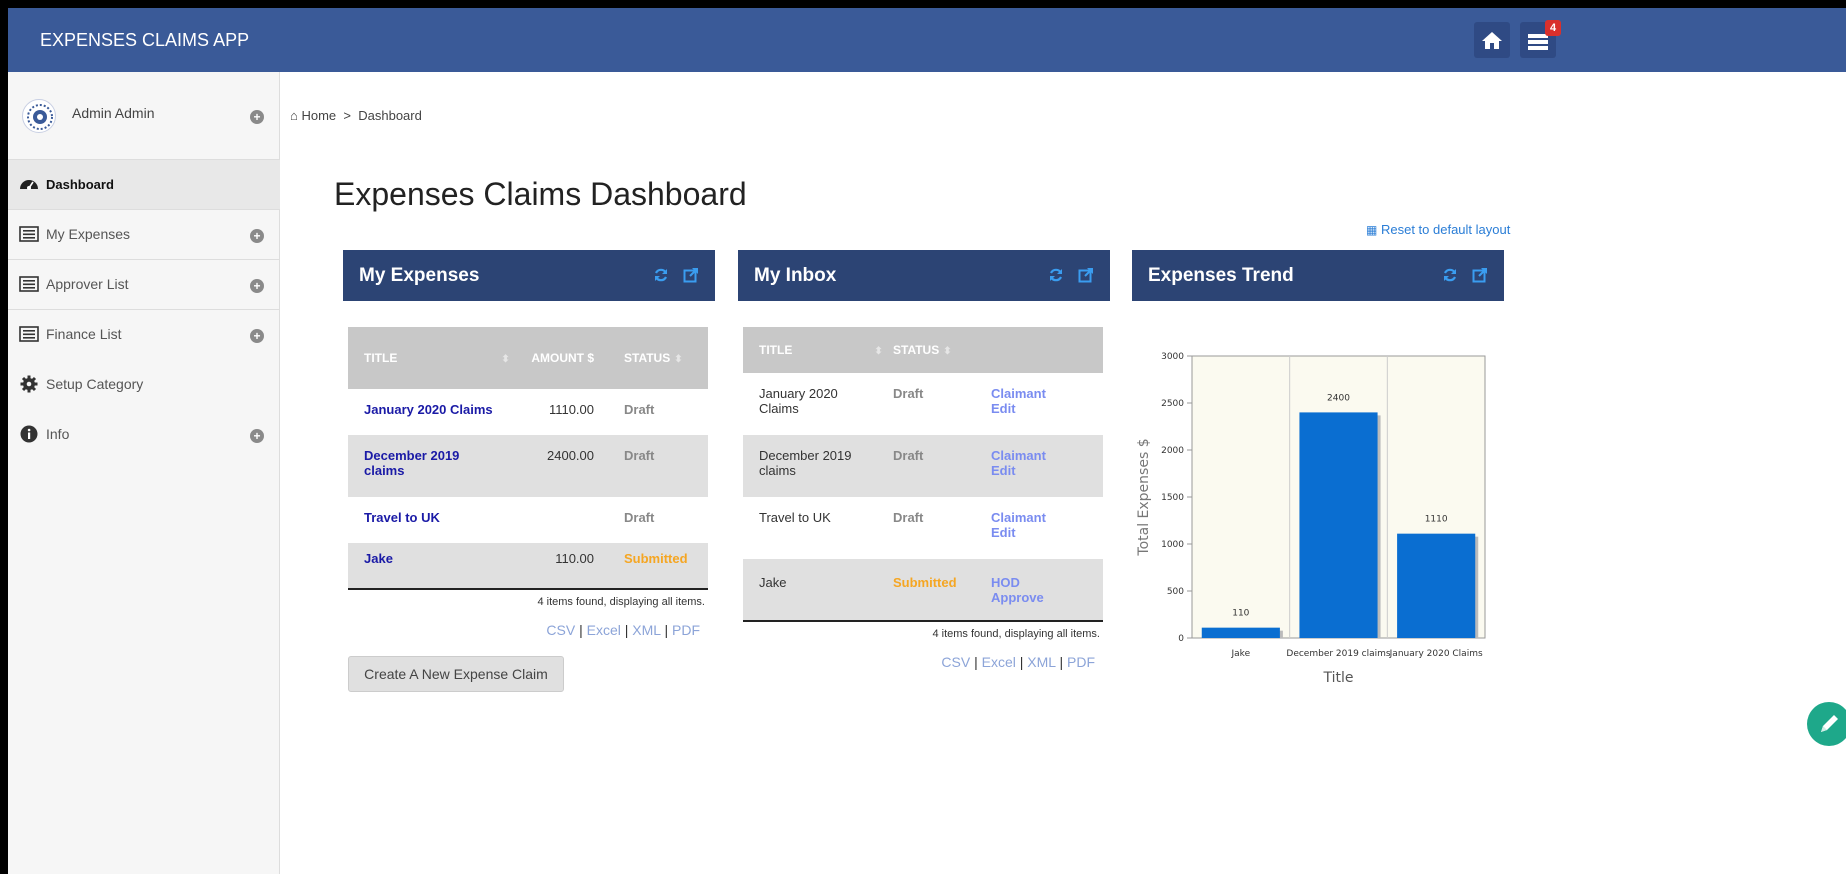 This screenshot has height=874, width=1846. Describe the element at coordinates (1172, 357) in the screenshot. I see `y-tick-label: 3000` at that location.